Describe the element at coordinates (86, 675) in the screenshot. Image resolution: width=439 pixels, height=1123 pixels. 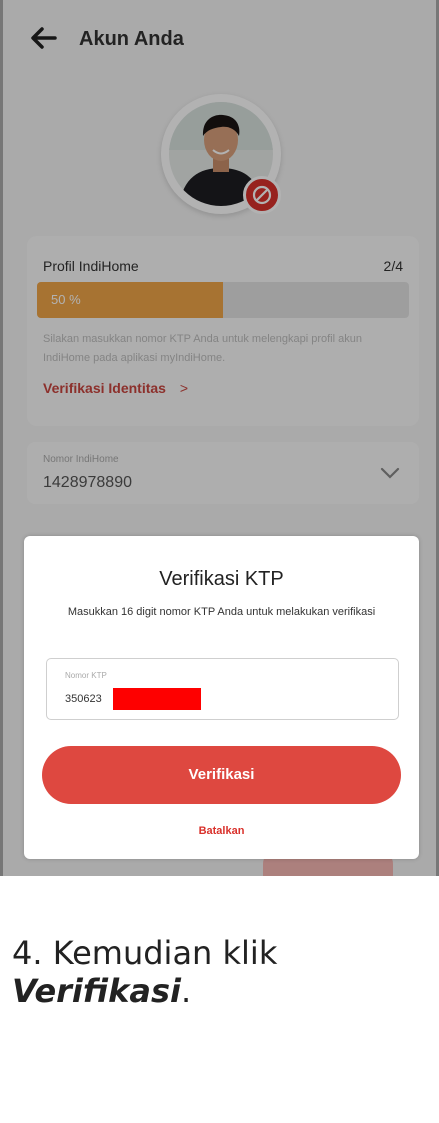
I see `ktp-input-label: Nomor KTP` at that location.